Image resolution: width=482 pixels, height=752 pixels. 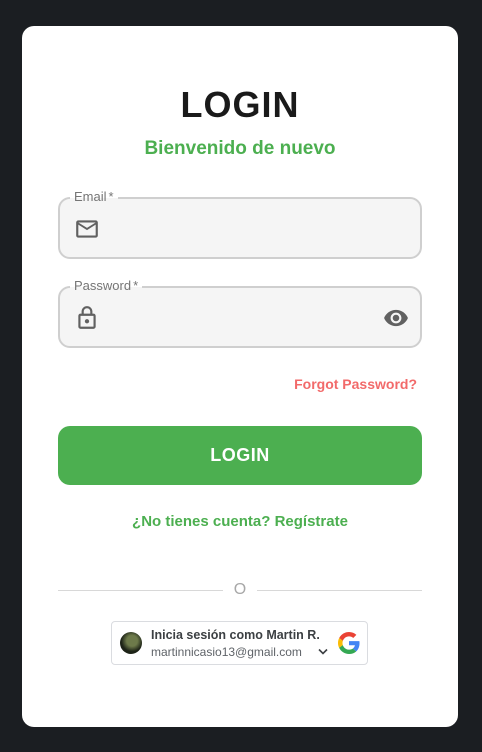 I want to click on password-label: Password *, so click(x=106, y=286).